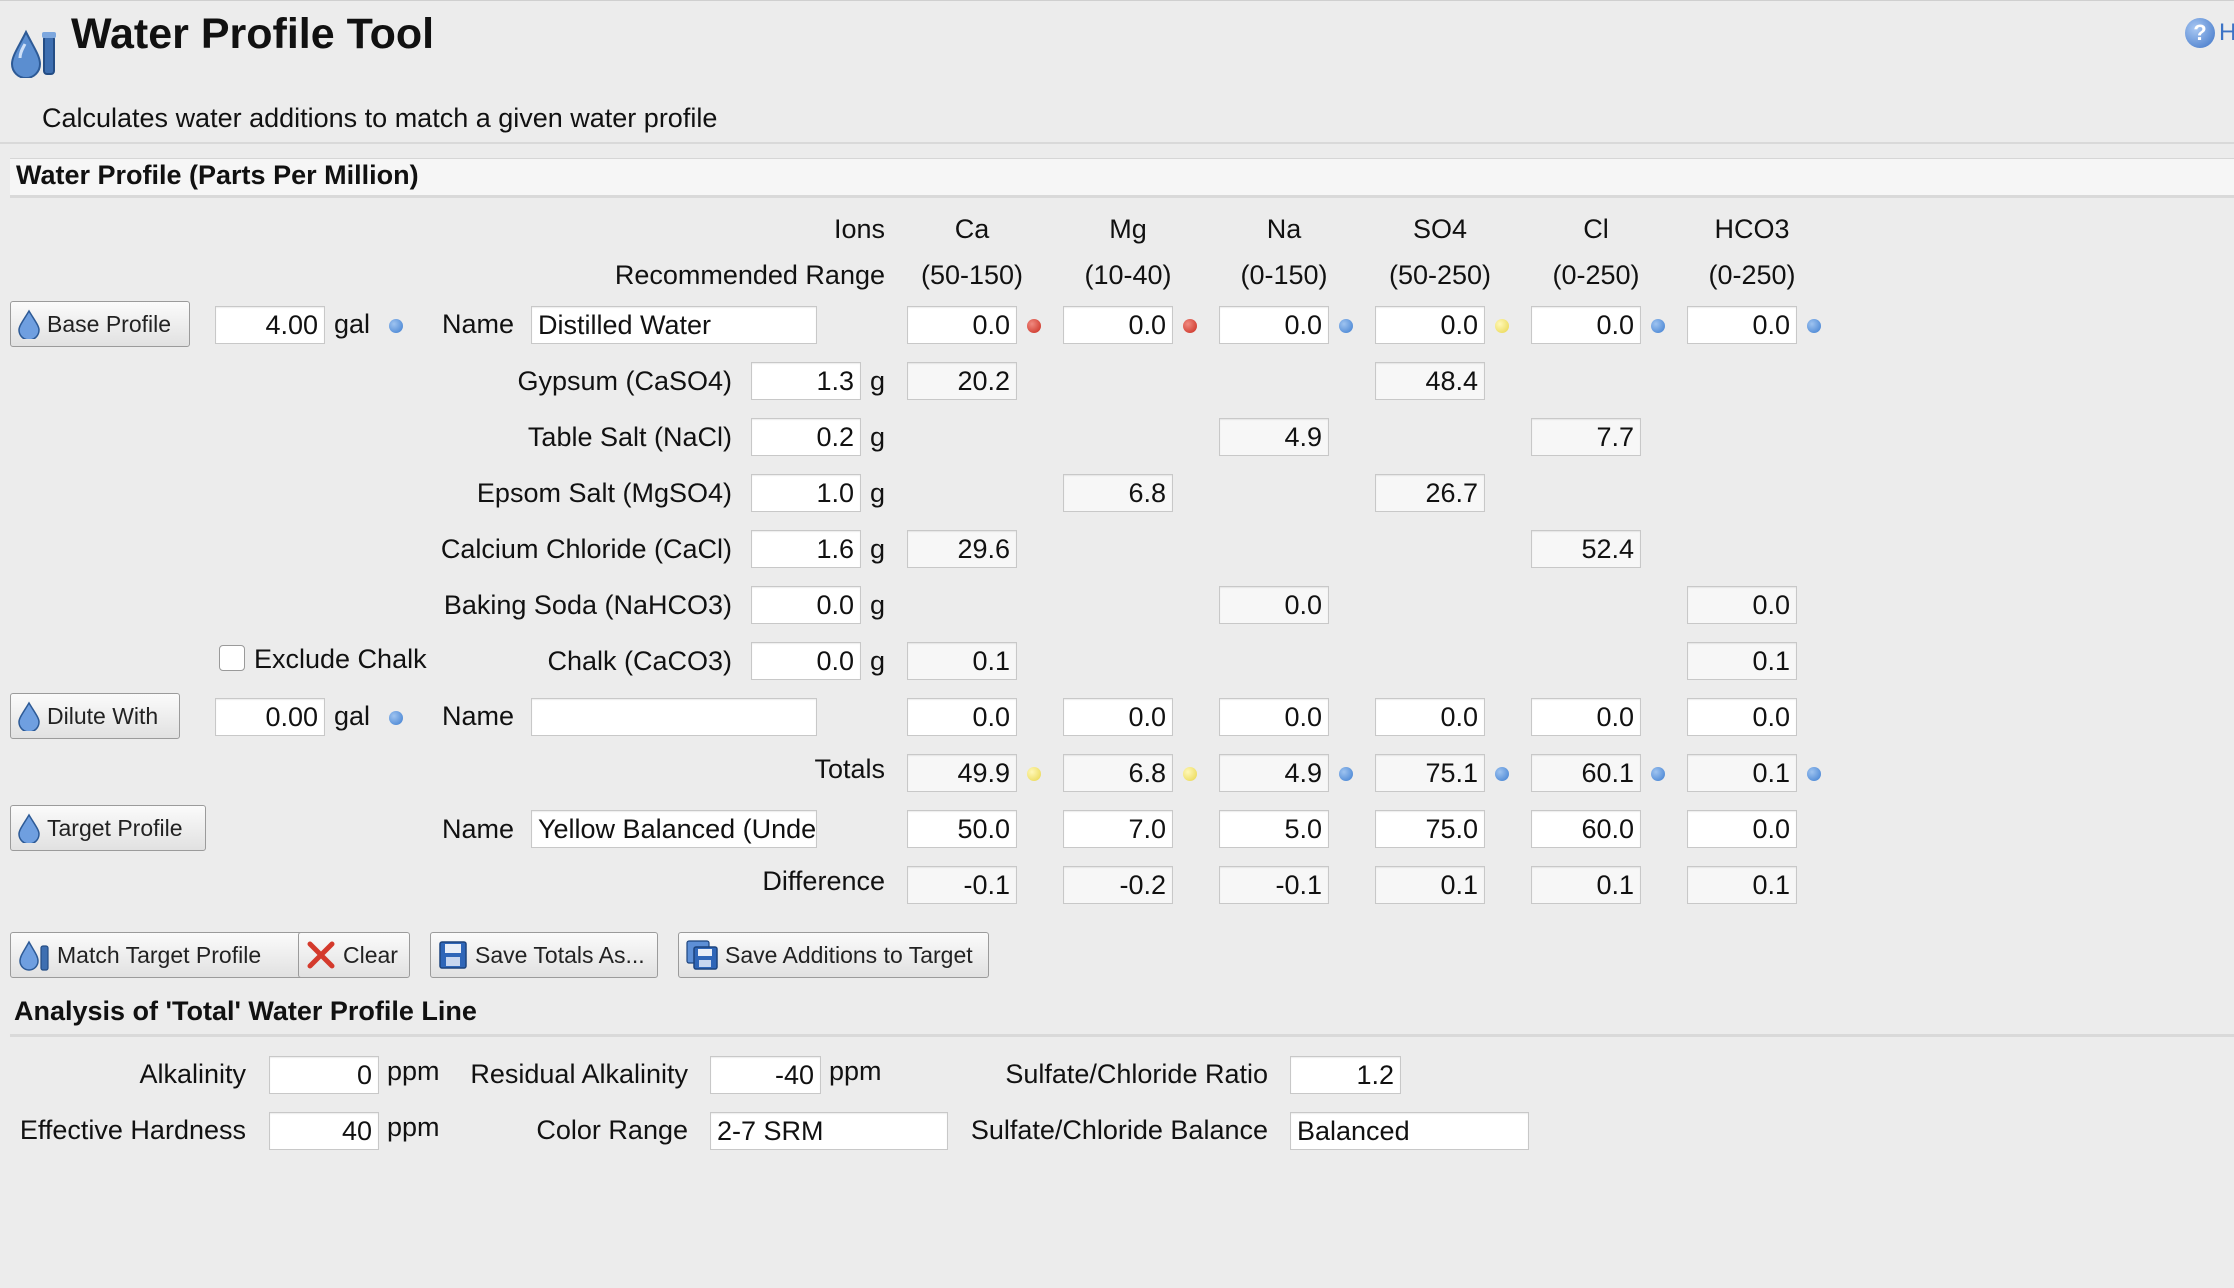 The width and height of the screenshot is (2234, 1288). I want to click on epsom-salt-so4-value: 26.7, so click(1430, 493).